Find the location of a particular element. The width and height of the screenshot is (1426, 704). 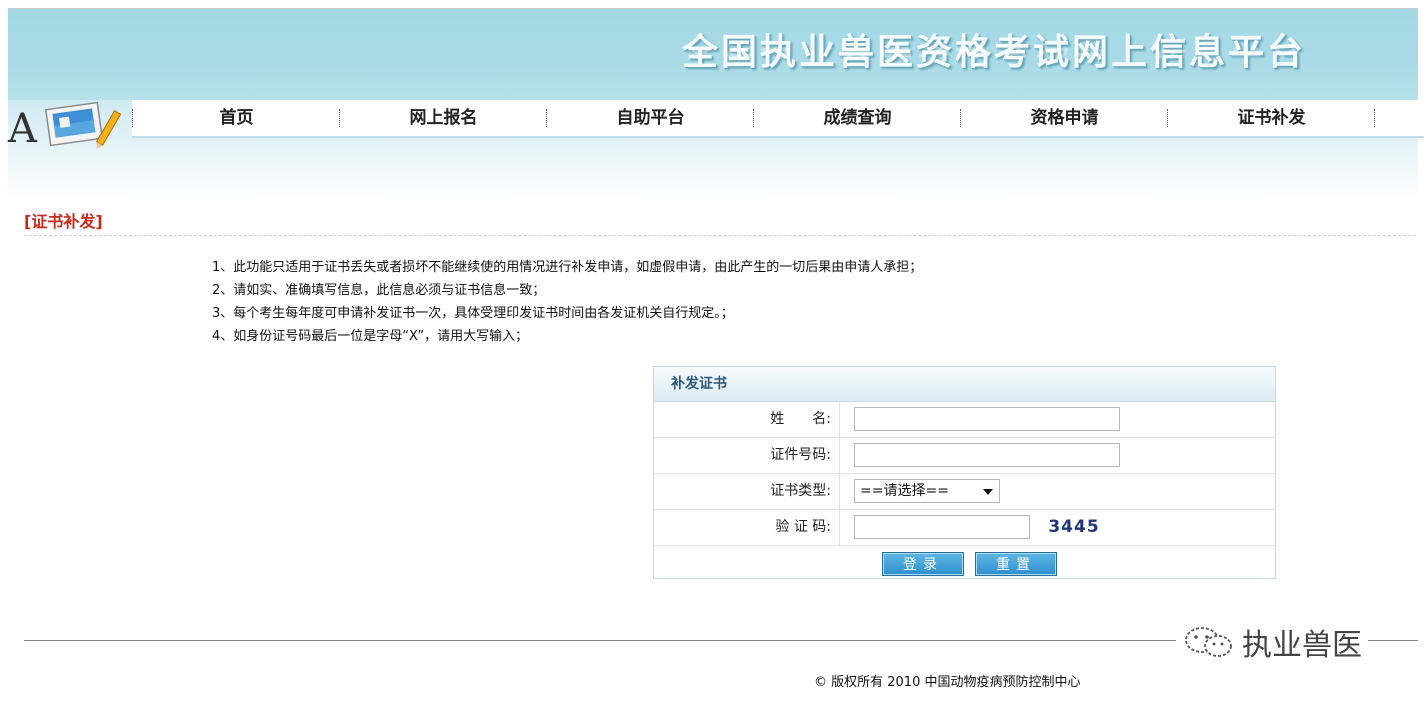

section-divider is located at coordinates (720, 235).